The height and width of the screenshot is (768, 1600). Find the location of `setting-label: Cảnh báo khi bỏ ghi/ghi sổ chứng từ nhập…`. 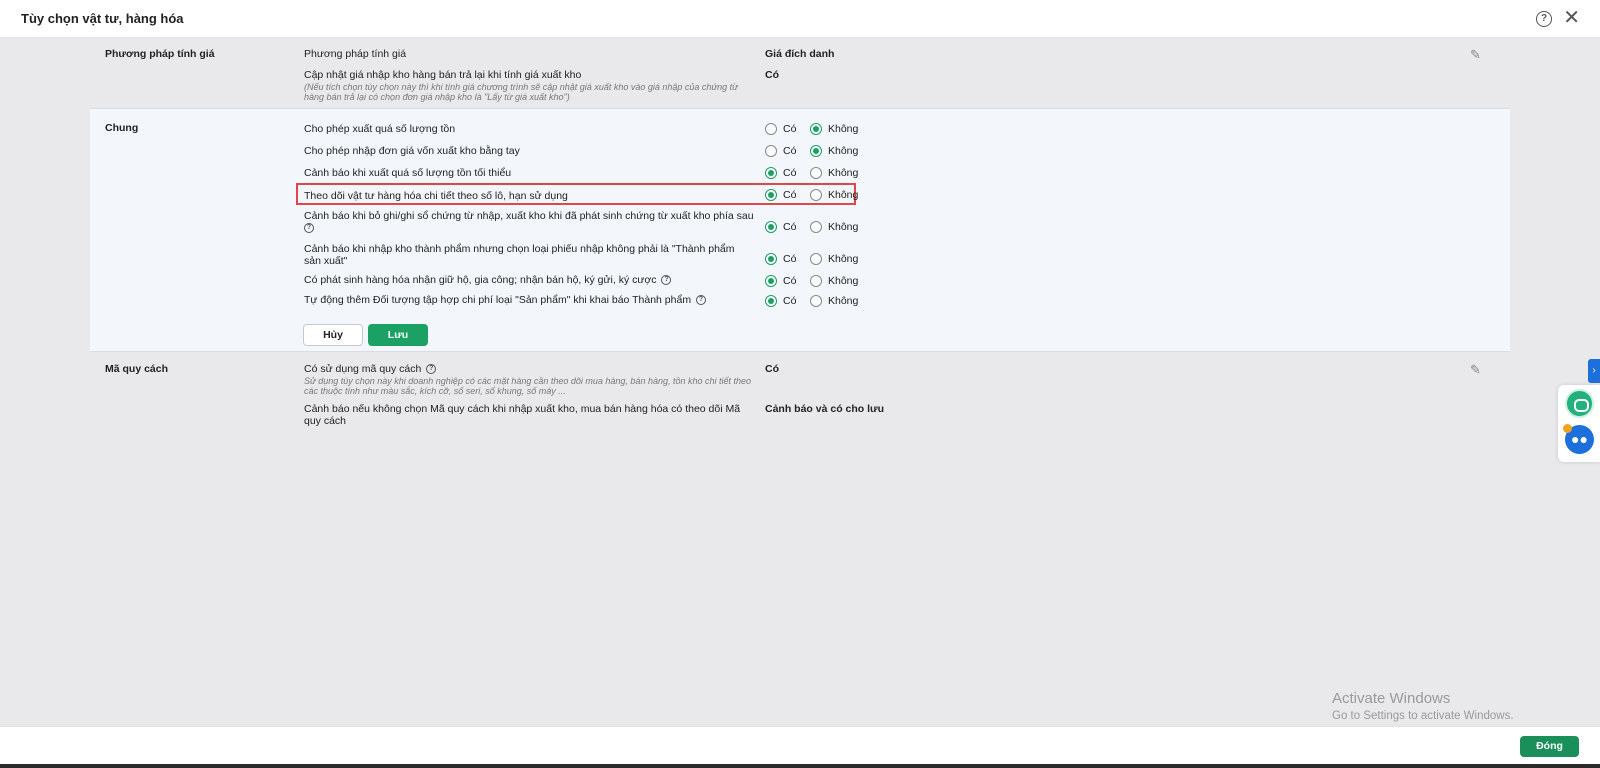

setting-label: Cảnh báo khi bỏ ghi/ghi sổ chứng từ nhập… is located at coordinates (529, 222).